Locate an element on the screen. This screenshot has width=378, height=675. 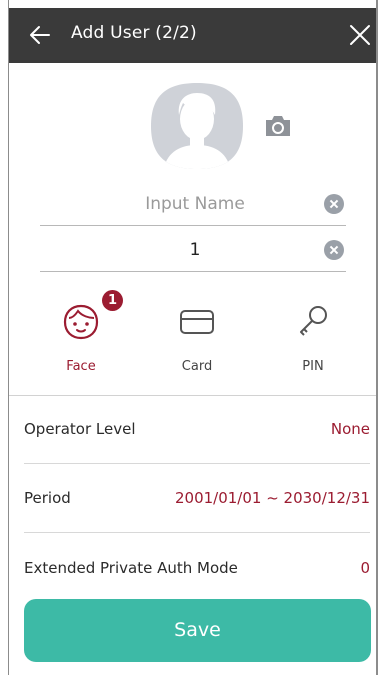
setting-label: Operator Level is located at coordinates (80, 429).